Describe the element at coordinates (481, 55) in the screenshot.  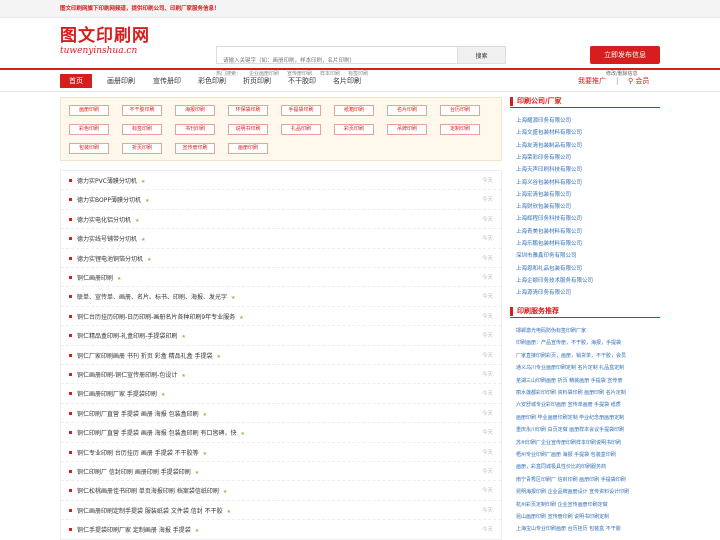
I see `search-button: 搜索` at that location.